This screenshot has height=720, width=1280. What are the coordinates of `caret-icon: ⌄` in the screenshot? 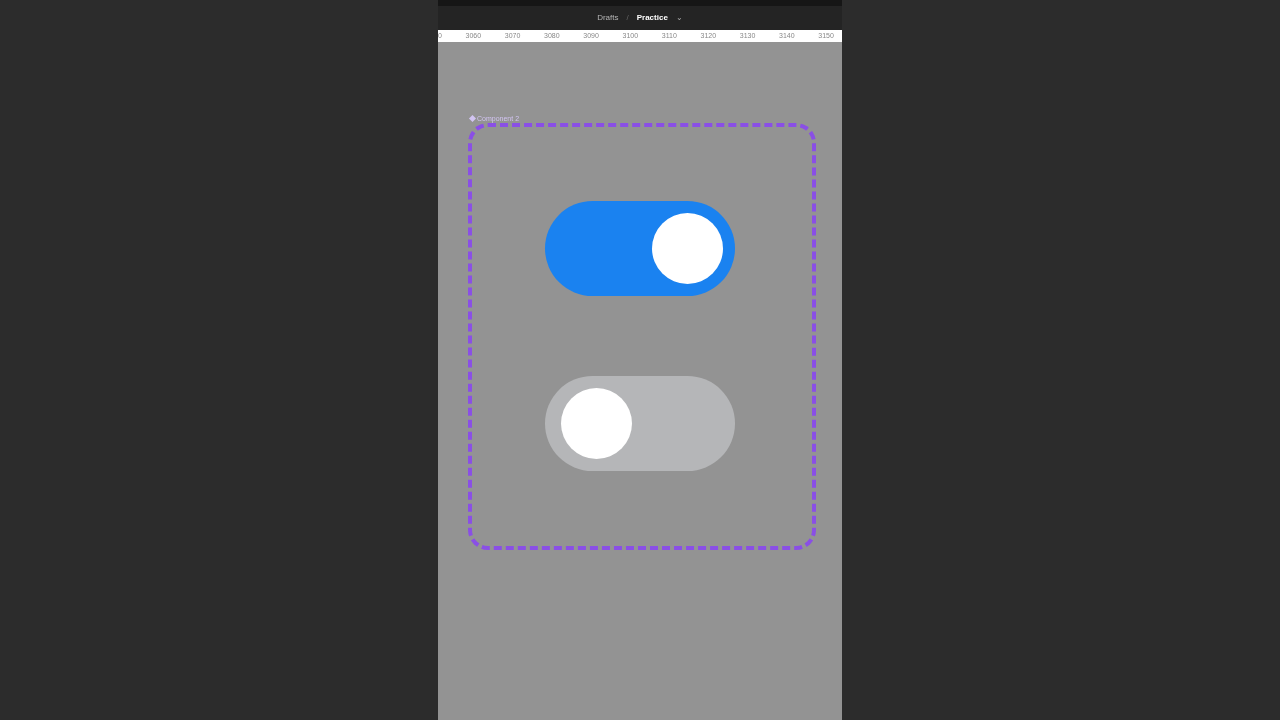 It's located at (679, 18).